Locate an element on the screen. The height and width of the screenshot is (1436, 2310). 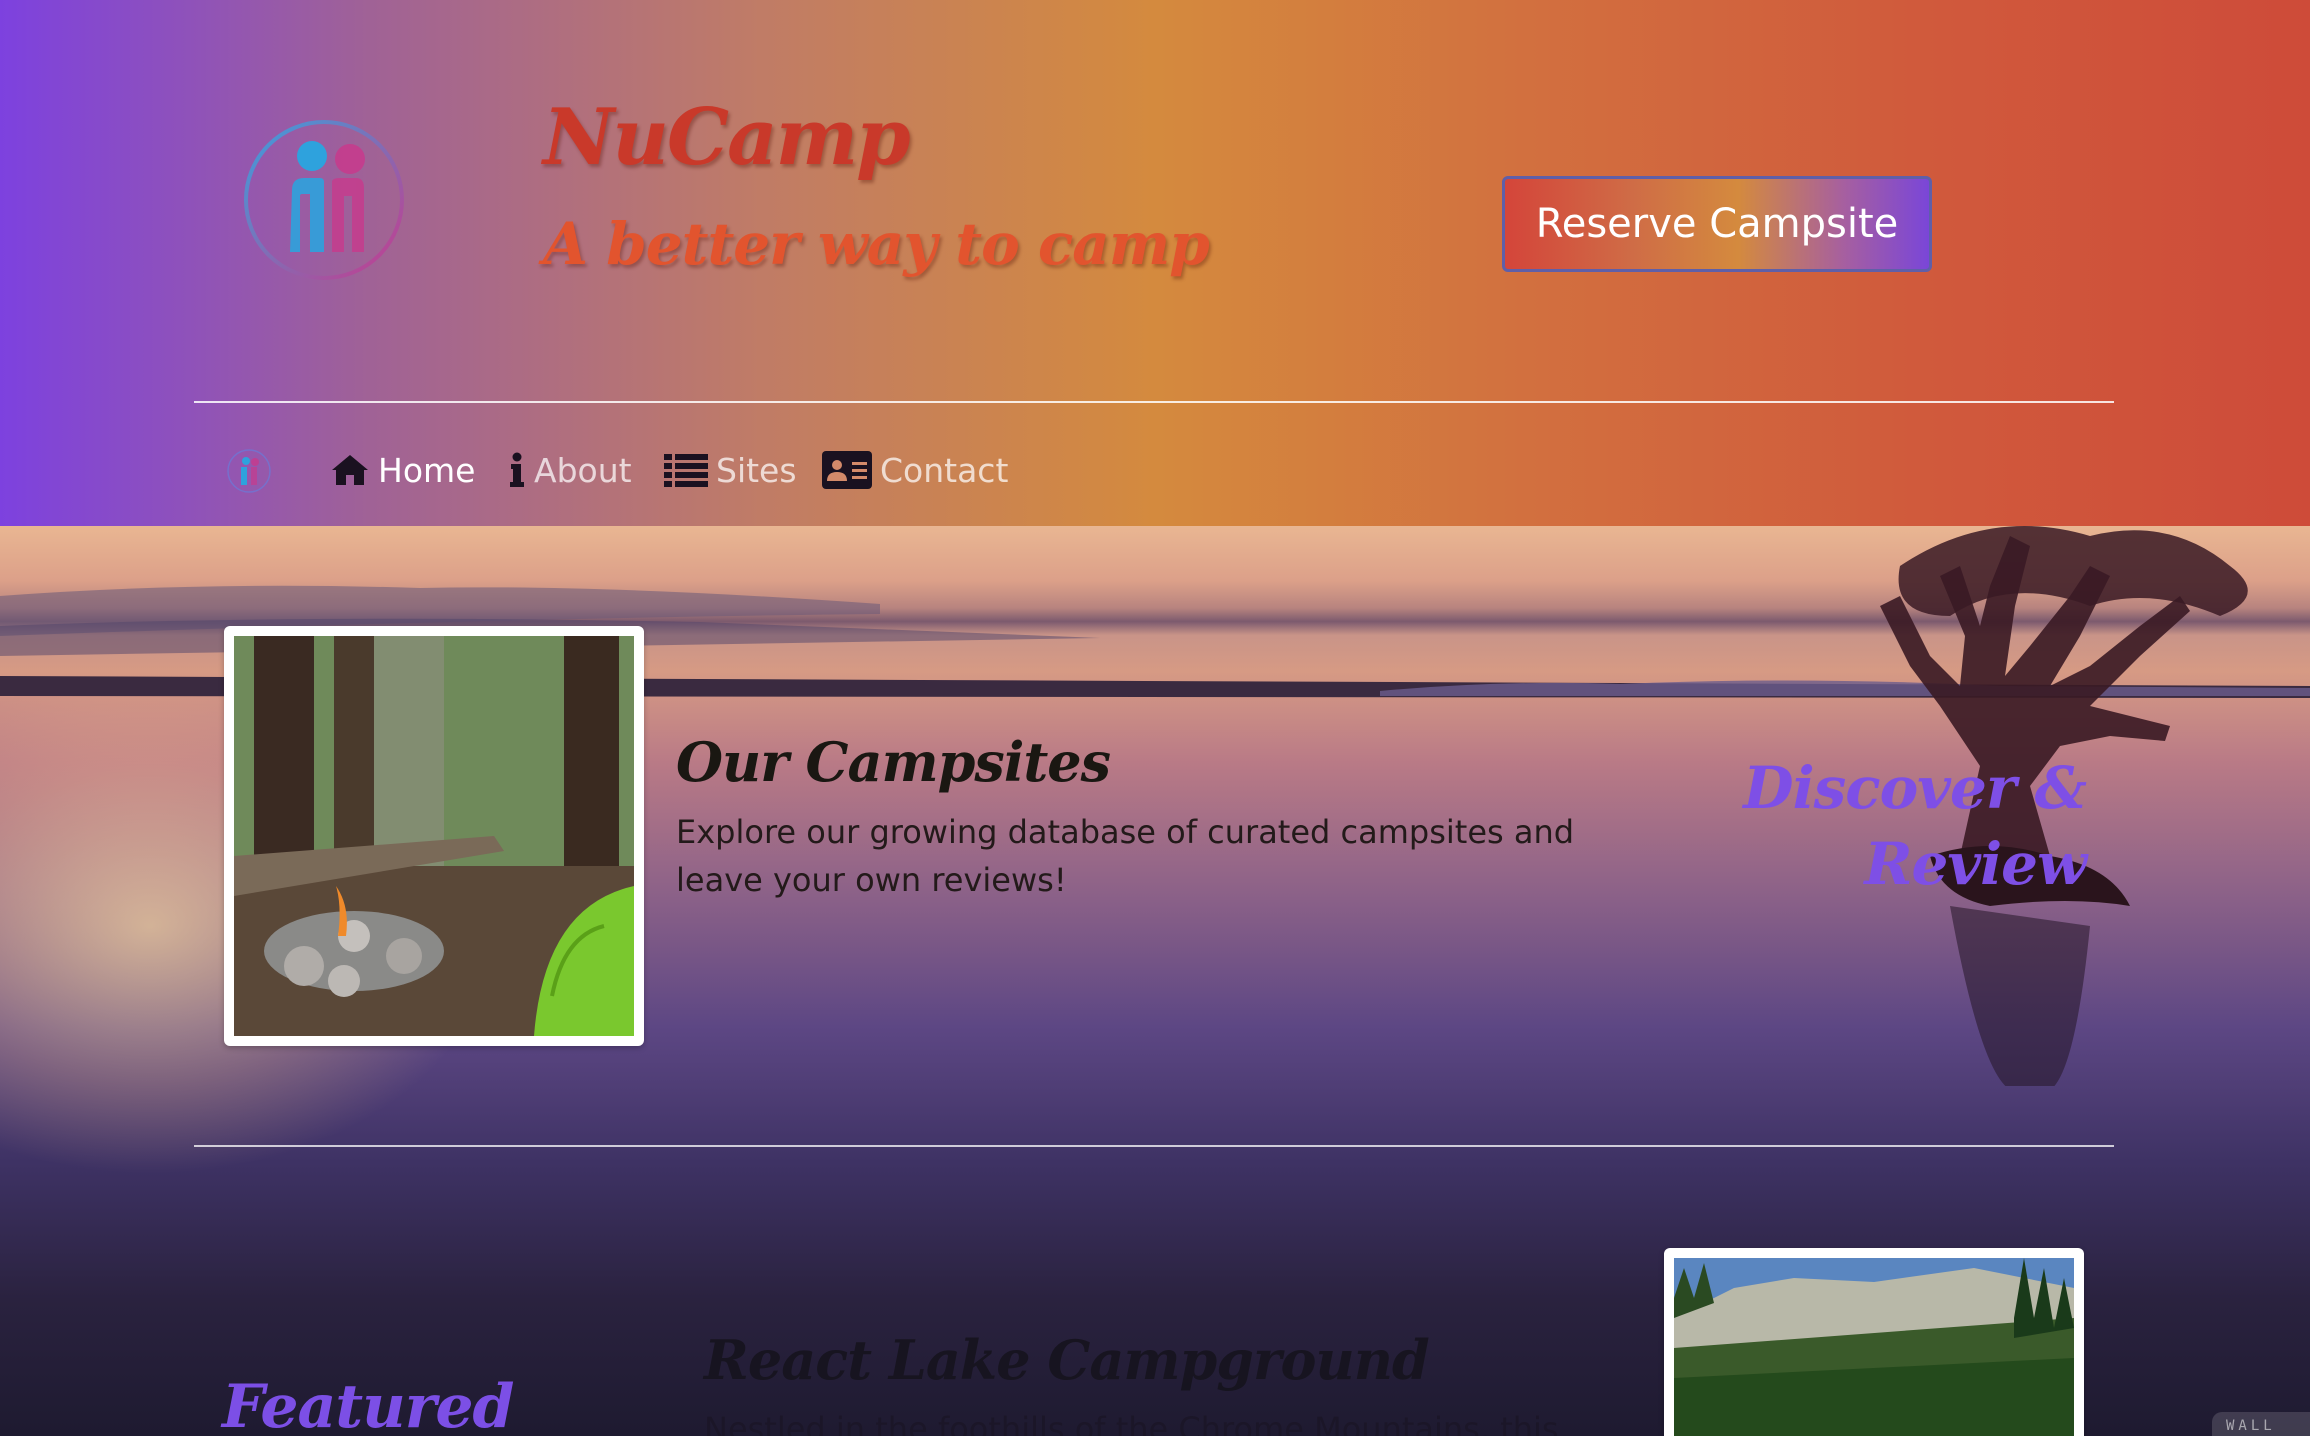
nav-item-contact: Contact is located at coordinates (915, 470).